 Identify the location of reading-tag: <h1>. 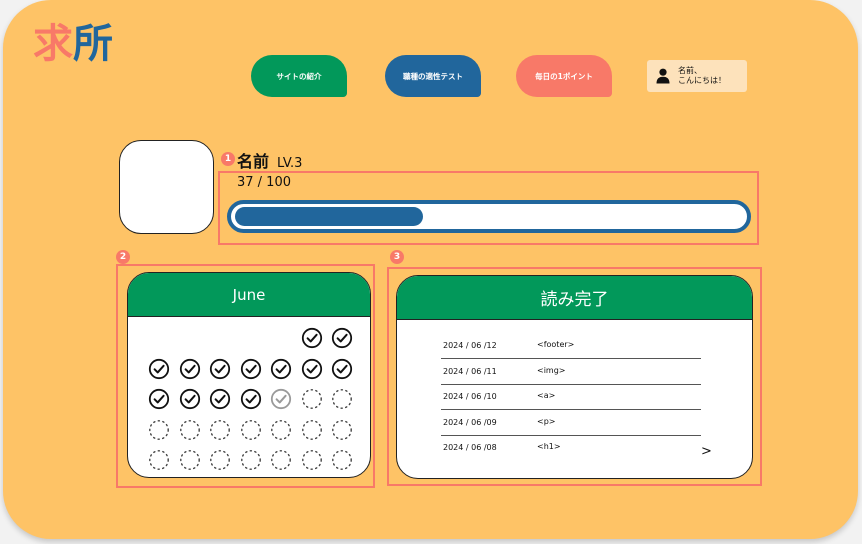
(549, 446).